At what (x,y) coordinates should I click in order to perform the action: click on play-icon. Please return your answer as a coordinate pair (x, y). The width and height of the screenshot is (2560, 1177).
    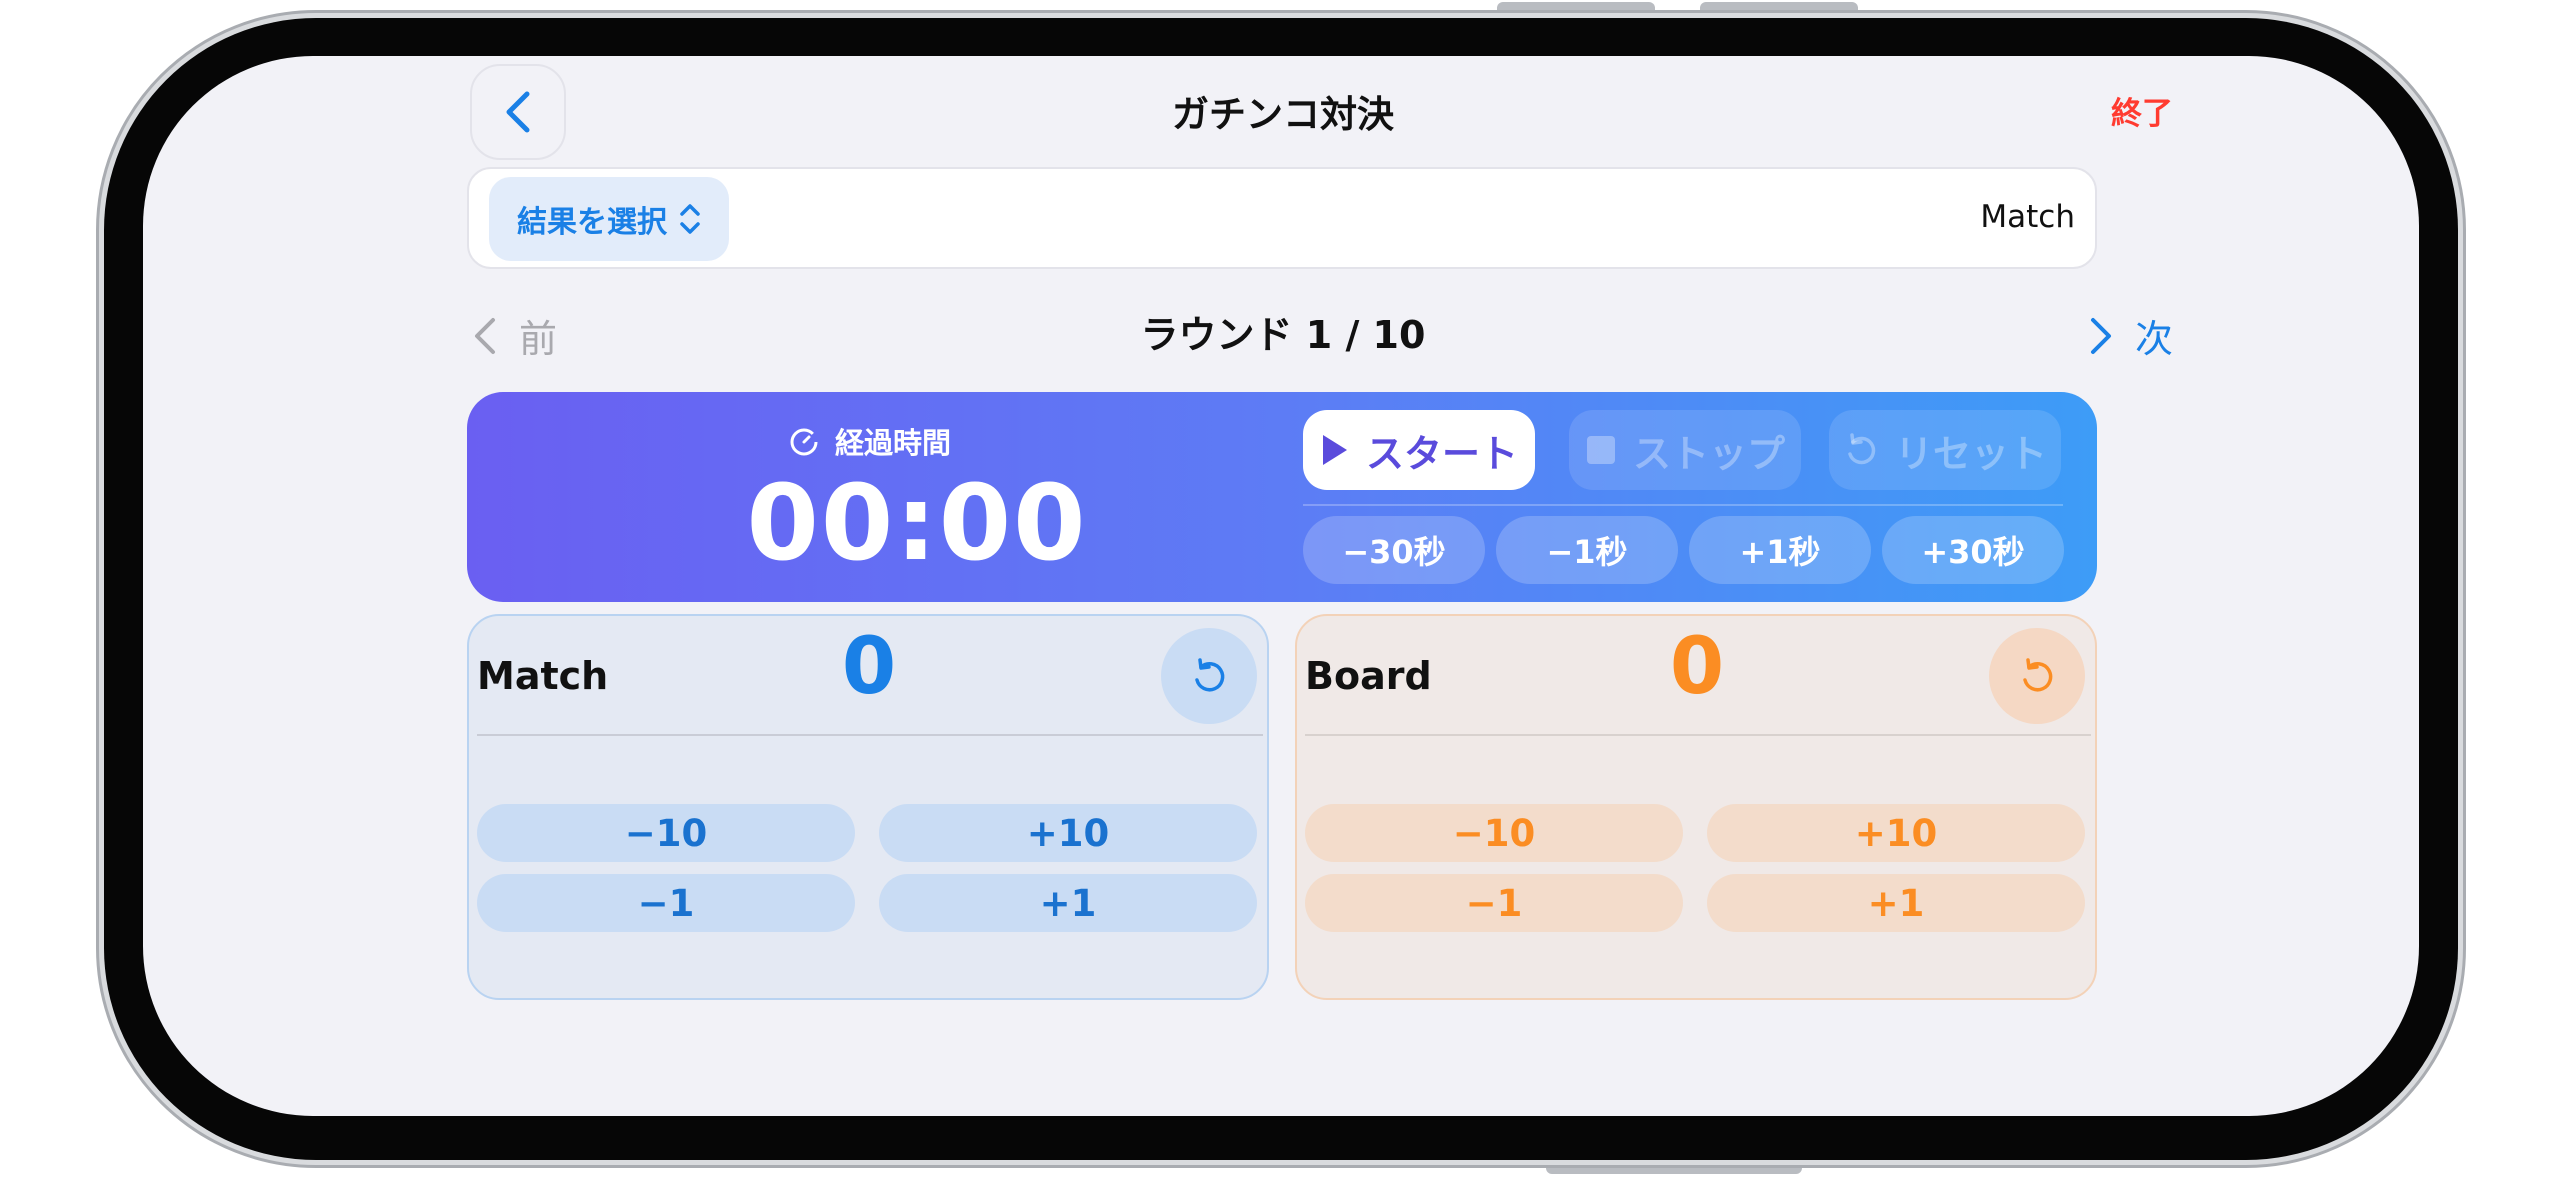
    Looking at the image, I should click on (1334, 450).